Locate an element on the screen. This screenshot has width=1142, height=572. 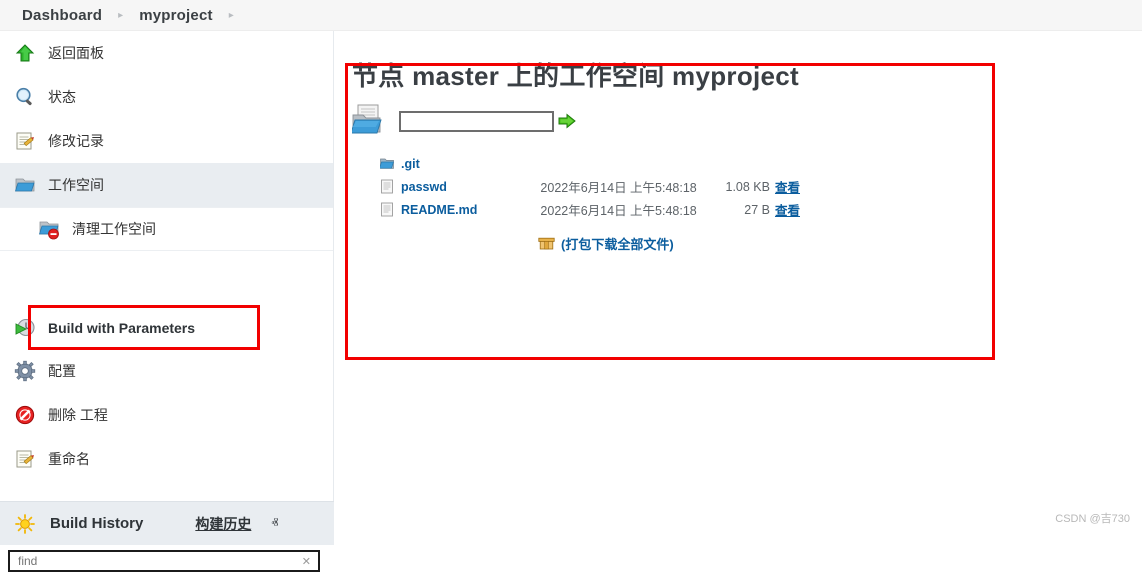
sidebar-item-status: 状态 is located at coordinates (166, 97).